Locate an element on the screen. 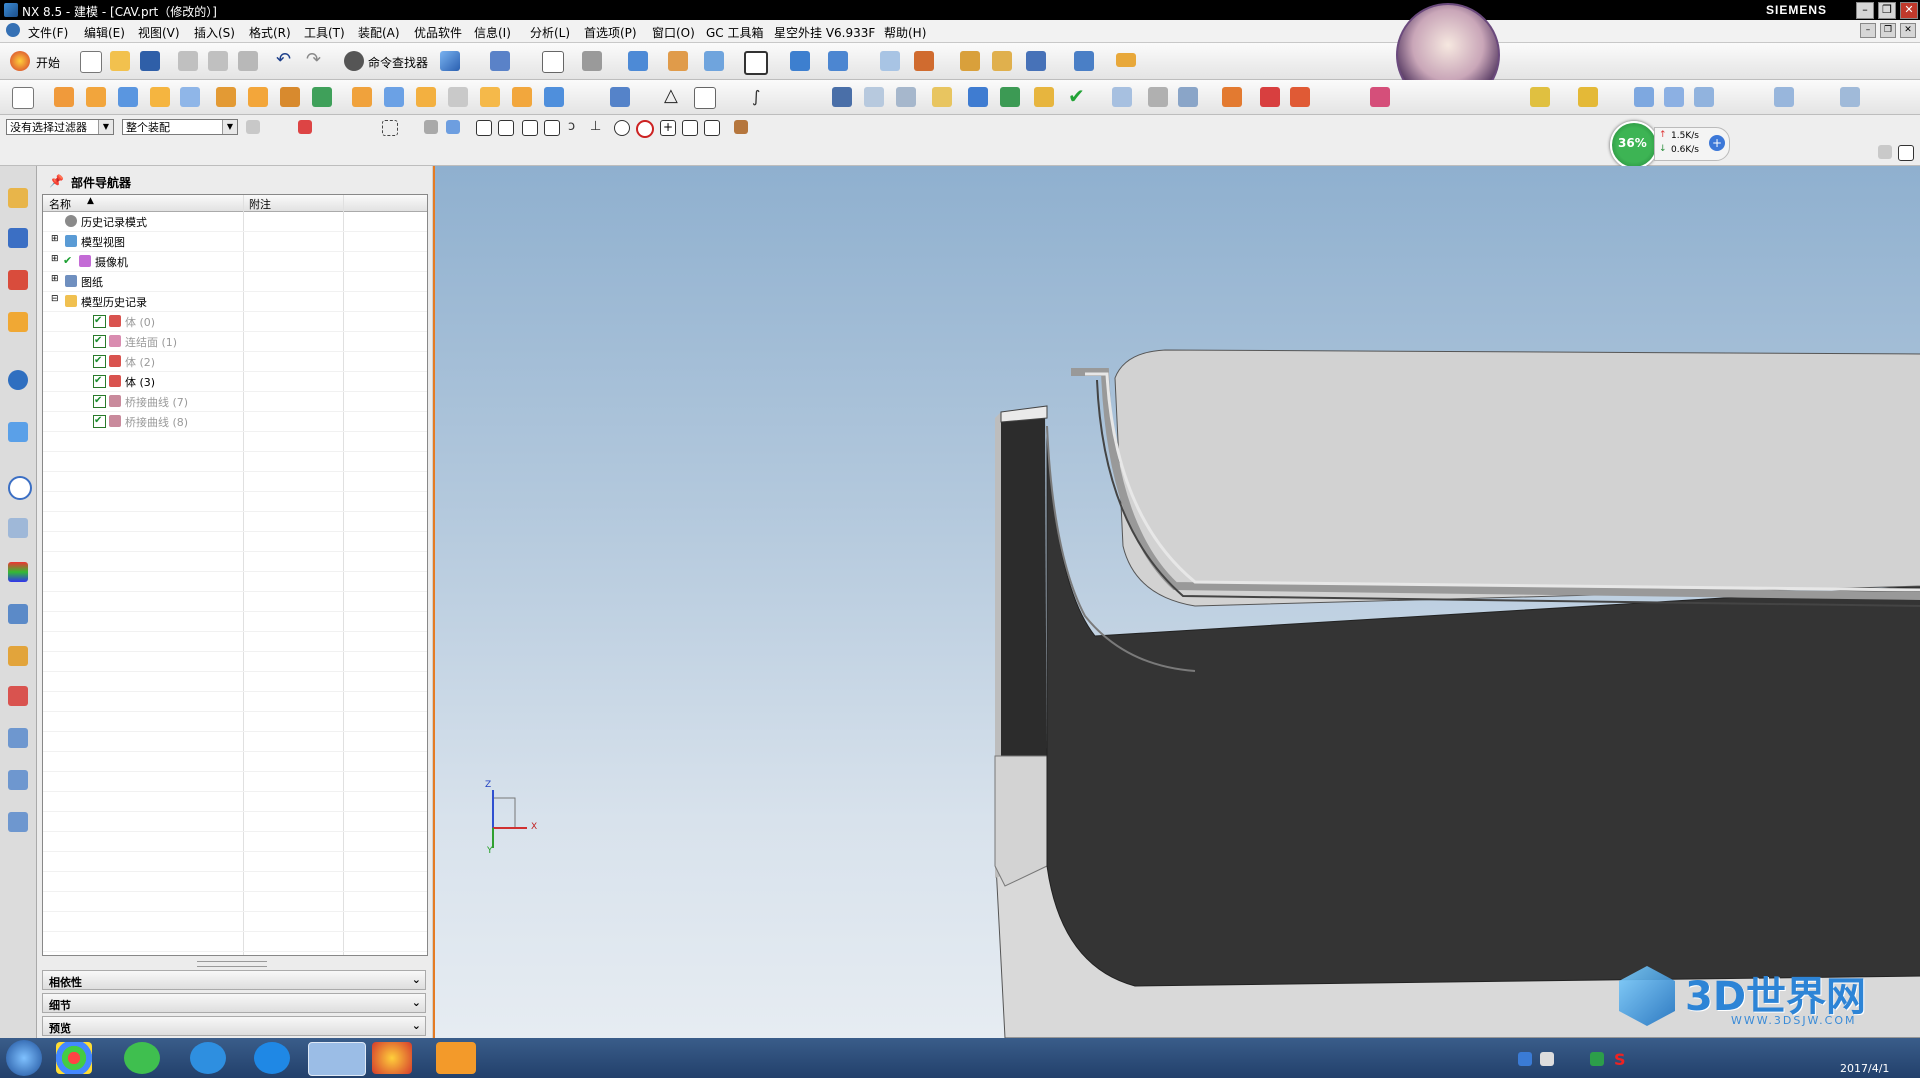  taskbar-nx2-icon is located at coordinates (392, 1058).